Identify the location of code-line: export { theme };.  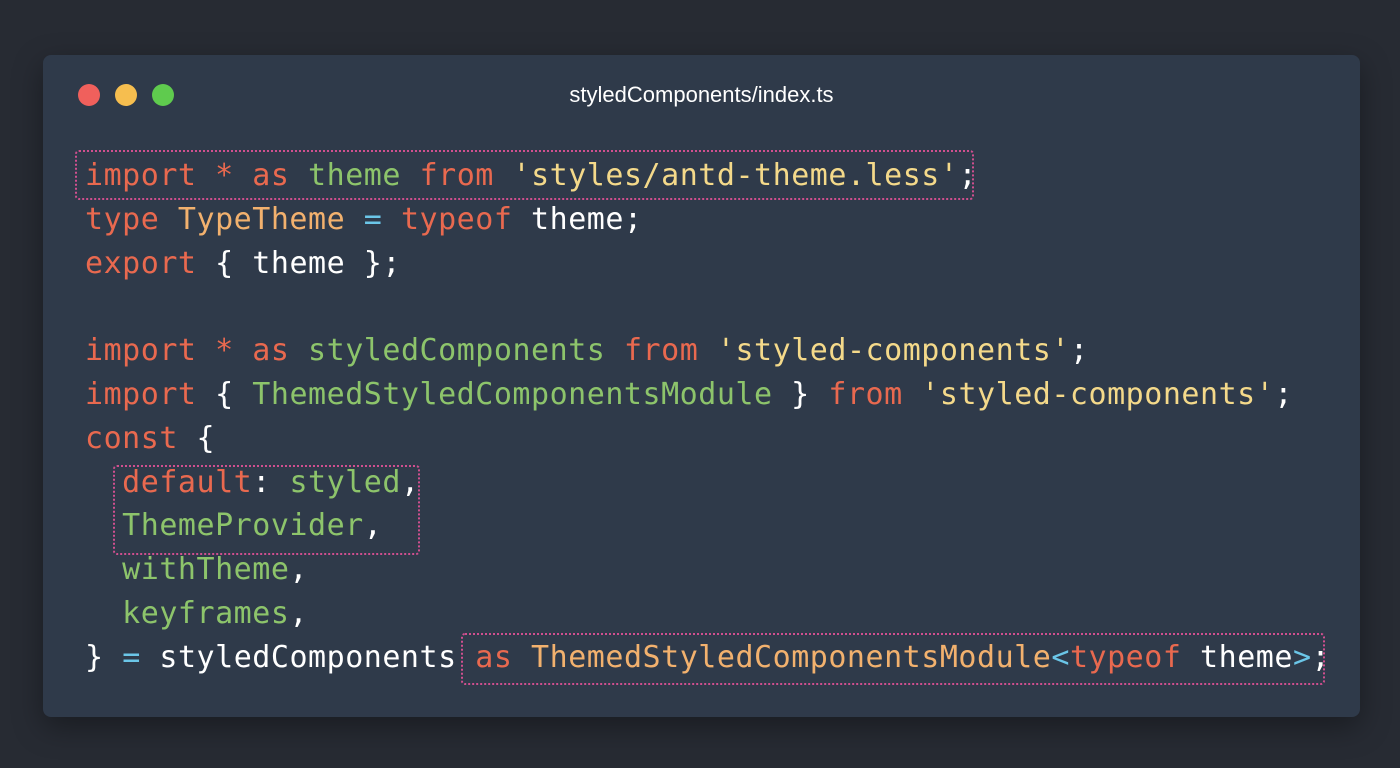
(707, 264).